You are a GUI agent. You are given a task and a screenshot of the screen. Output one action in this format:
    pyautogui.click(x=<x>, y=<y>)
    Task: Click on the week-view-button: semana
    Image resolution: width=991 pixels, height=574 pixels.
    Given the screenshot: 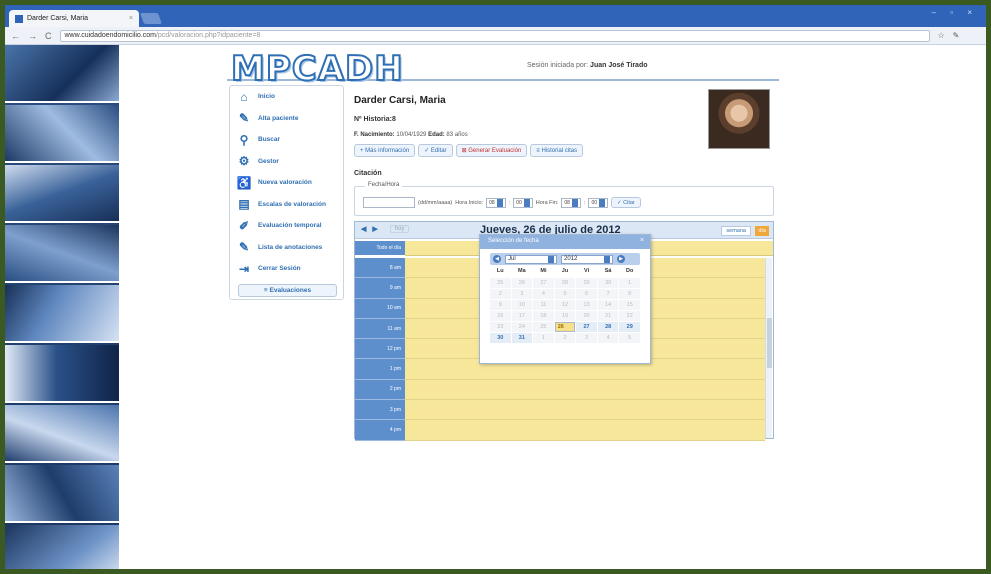 What is the action you would take?
    pyautogui.click(x=736, y=231)
    